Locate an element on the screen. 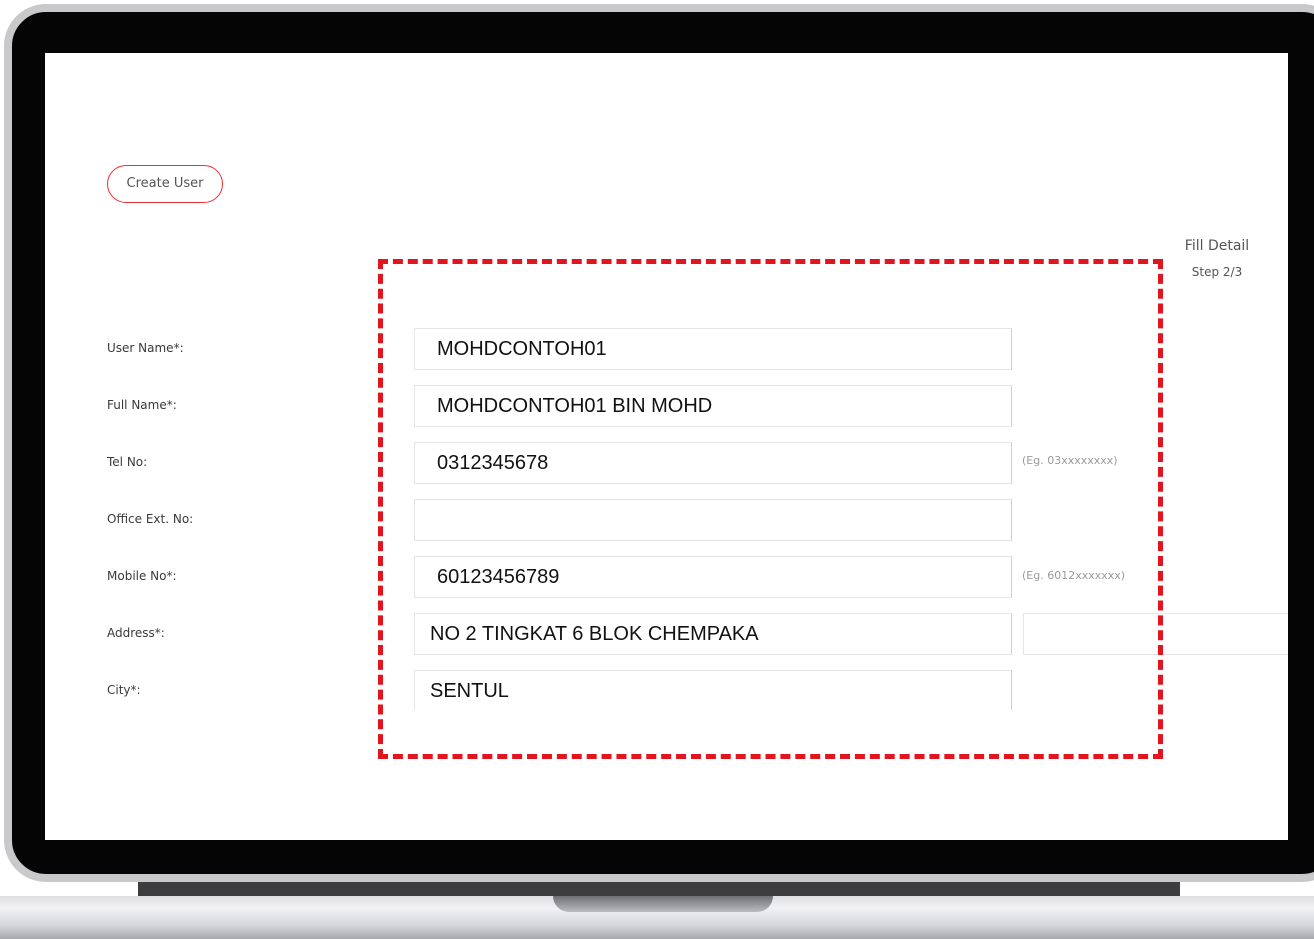  mobile-no-field: 60123456789 is located at coordinates (713, 577).